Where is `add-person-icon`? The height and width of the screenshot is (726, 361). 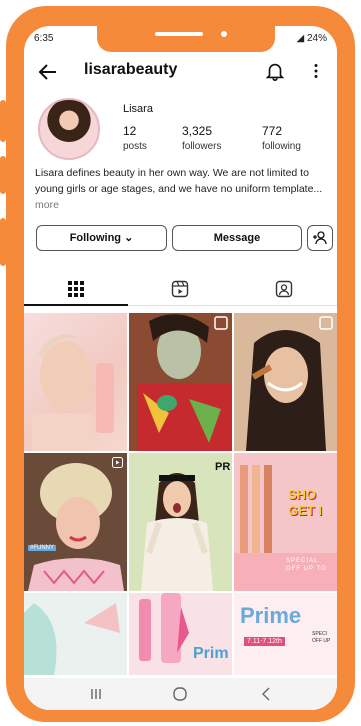 add-person-icon is located at coordinates (320, 238).